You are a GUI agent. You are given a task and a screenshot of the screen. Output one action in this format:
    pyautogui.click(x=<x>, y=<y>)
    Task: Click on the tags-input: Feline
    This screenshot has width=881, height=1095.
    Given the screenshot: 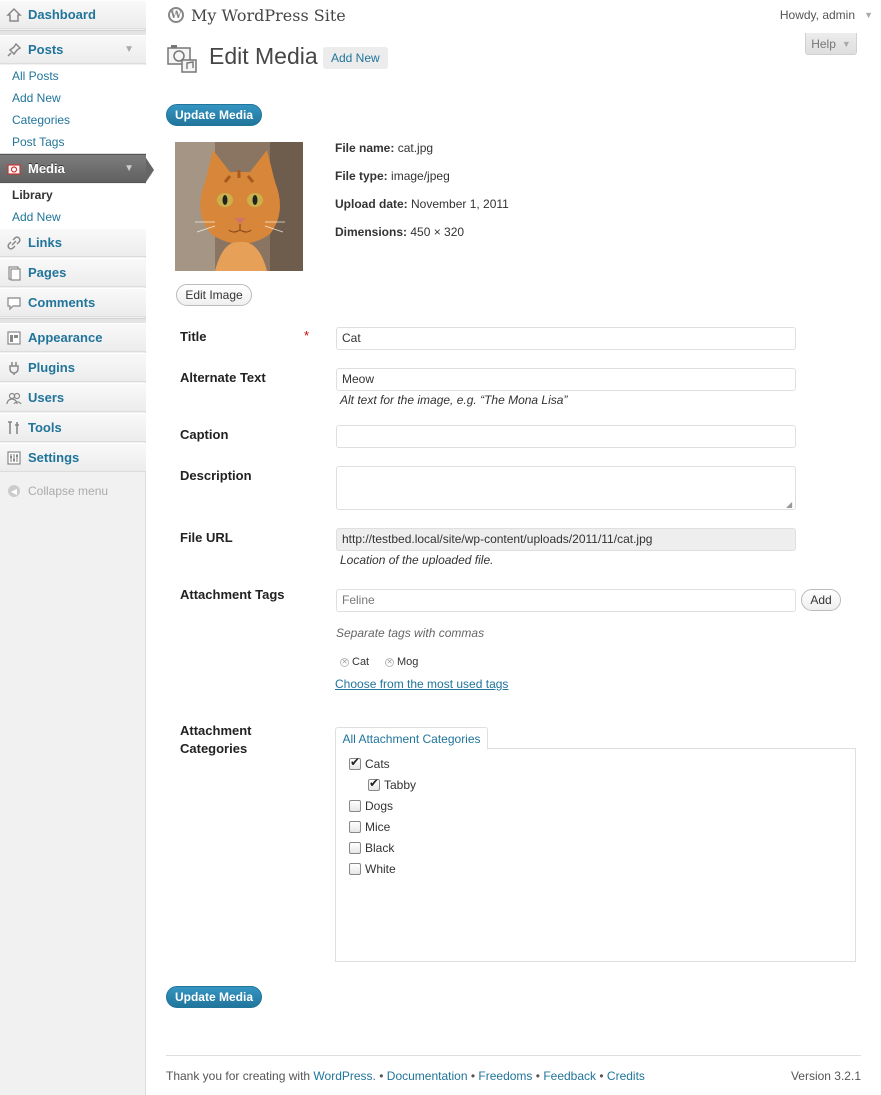 What is the action you would take?
    pyautogui.click(x=566, y=600)
    